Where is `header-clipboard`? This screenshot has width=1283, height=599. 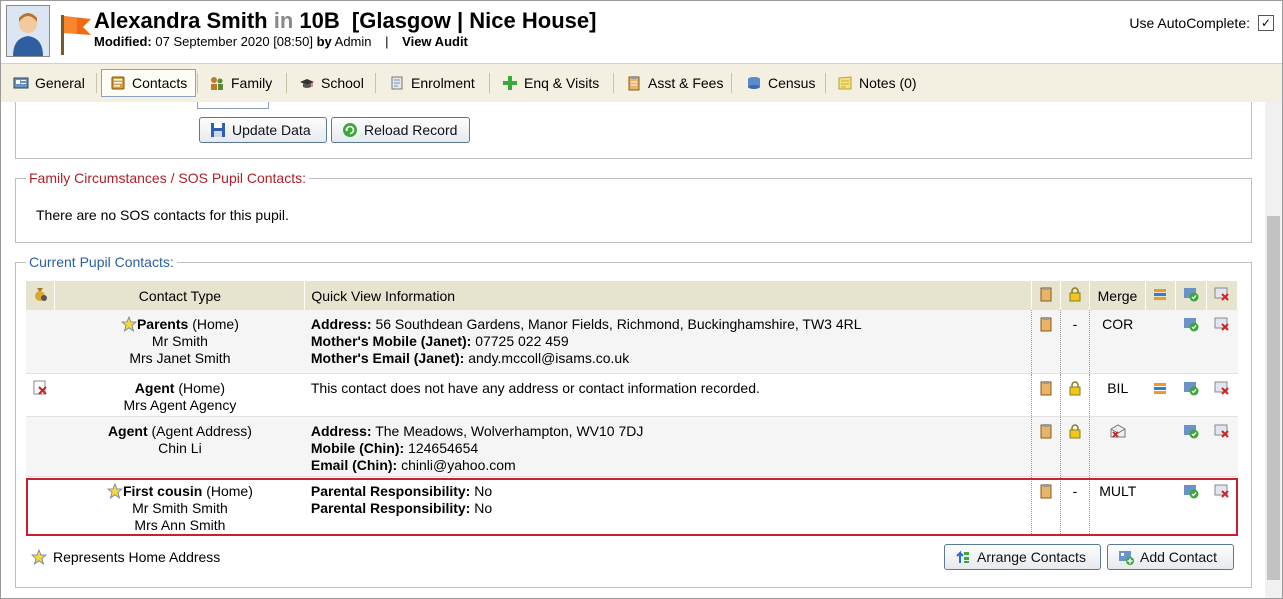
header-clipboard is located at coordinates (1046, 295).